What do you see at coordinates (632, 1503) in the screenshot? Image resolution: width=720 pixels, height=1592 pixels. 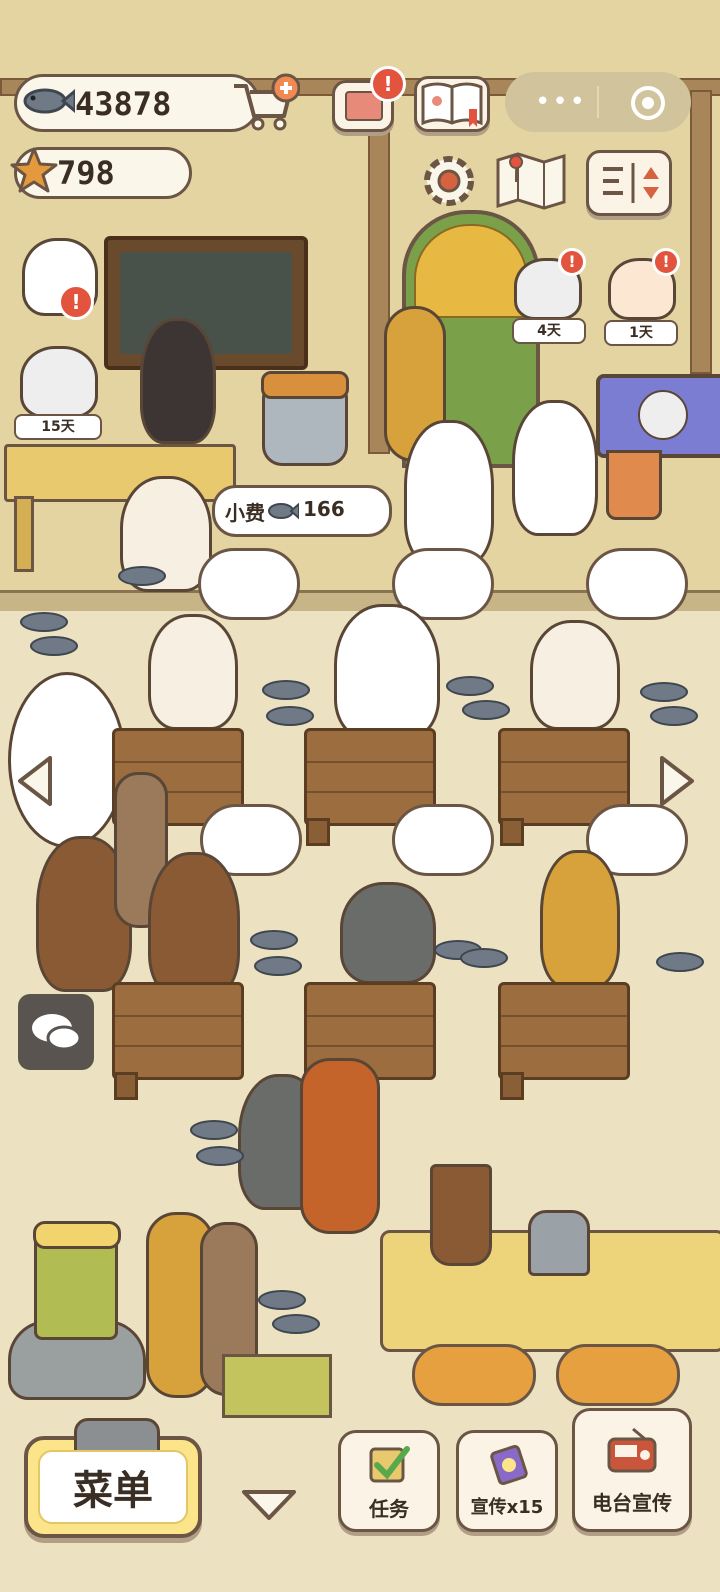 I see `radio-promo-label: 电台宣传` at bounding box center [632, 1503].